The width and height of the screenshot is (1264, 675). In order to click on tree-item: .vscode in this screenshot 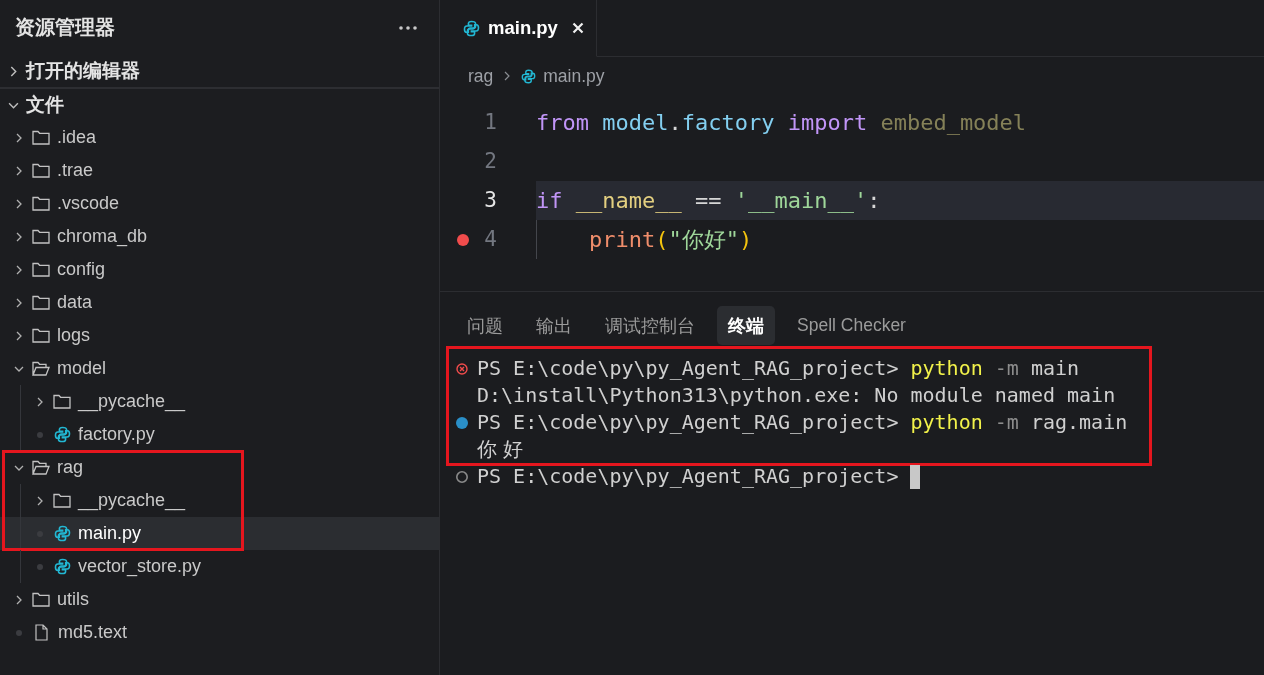, I will do `click(219, 203)`.